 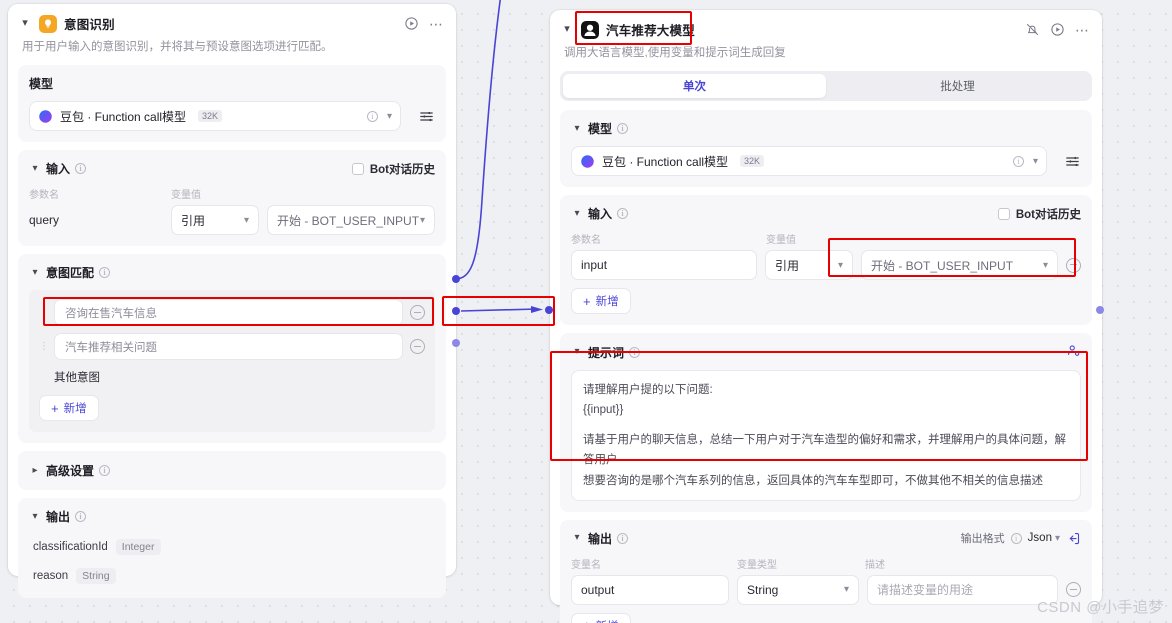 What do you see at coordinates (590, 29) in the screenshot?
I see `bot-avatar-icon` at bounding box center [590, 29].